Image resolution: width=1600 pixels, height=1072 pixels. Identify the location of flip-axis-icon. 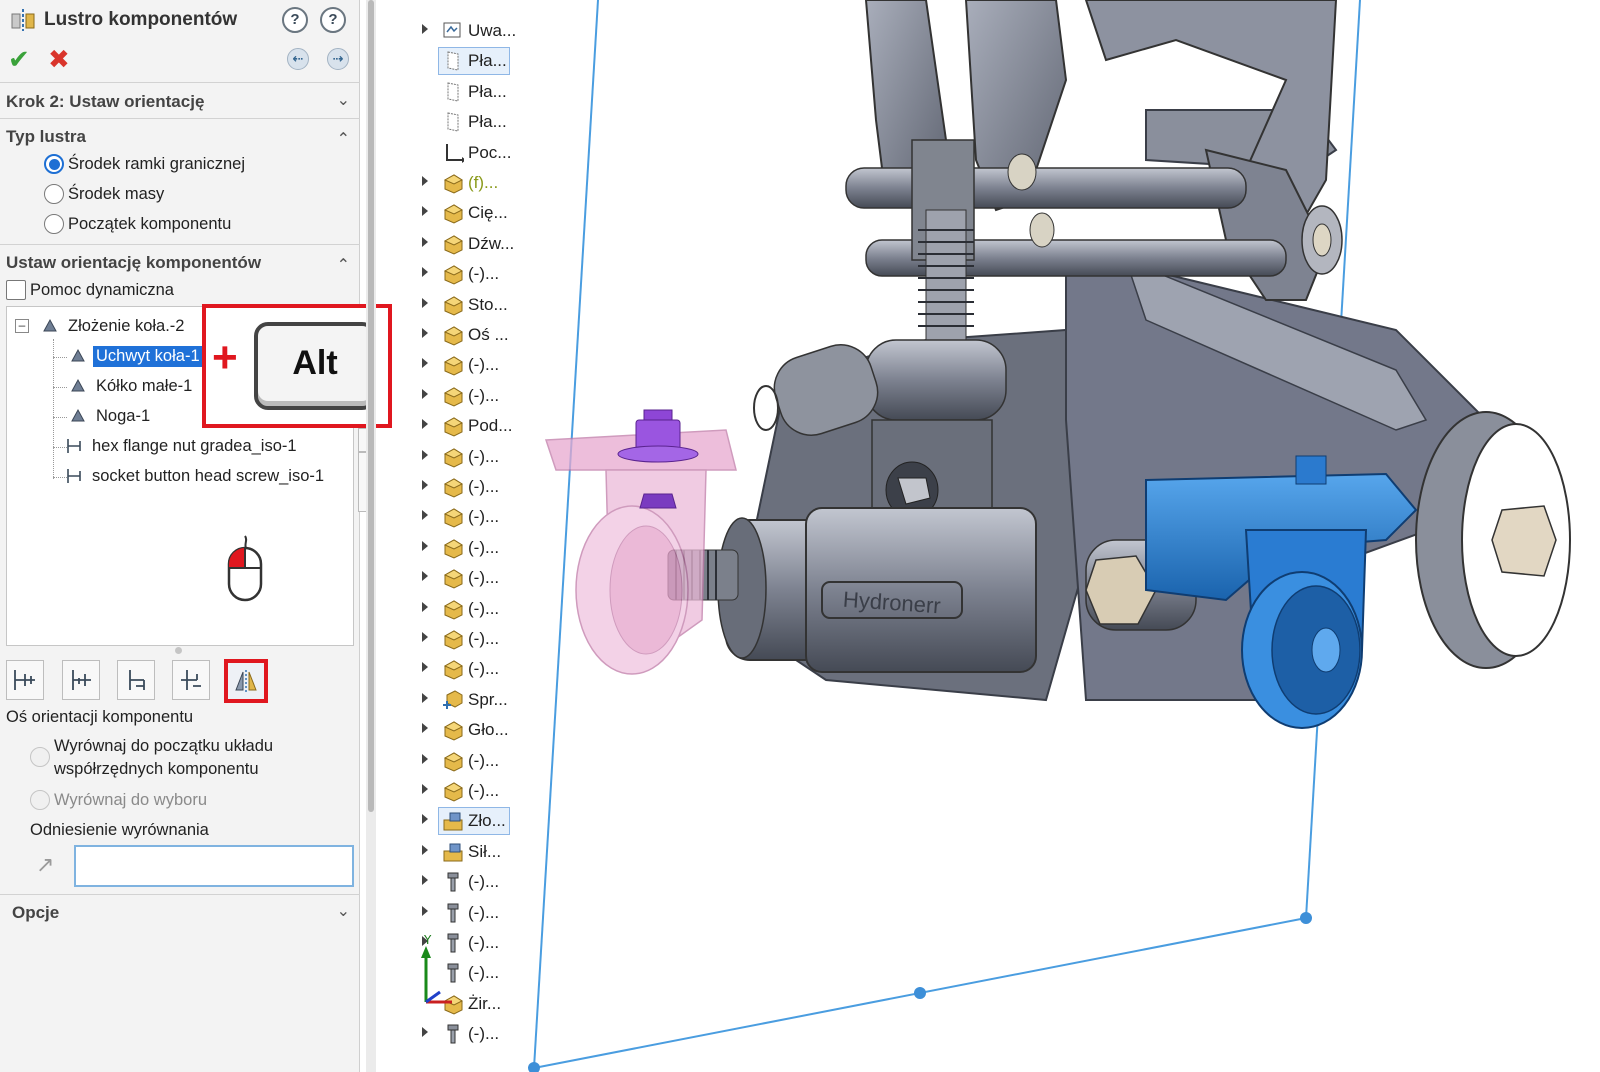
(24, 680).